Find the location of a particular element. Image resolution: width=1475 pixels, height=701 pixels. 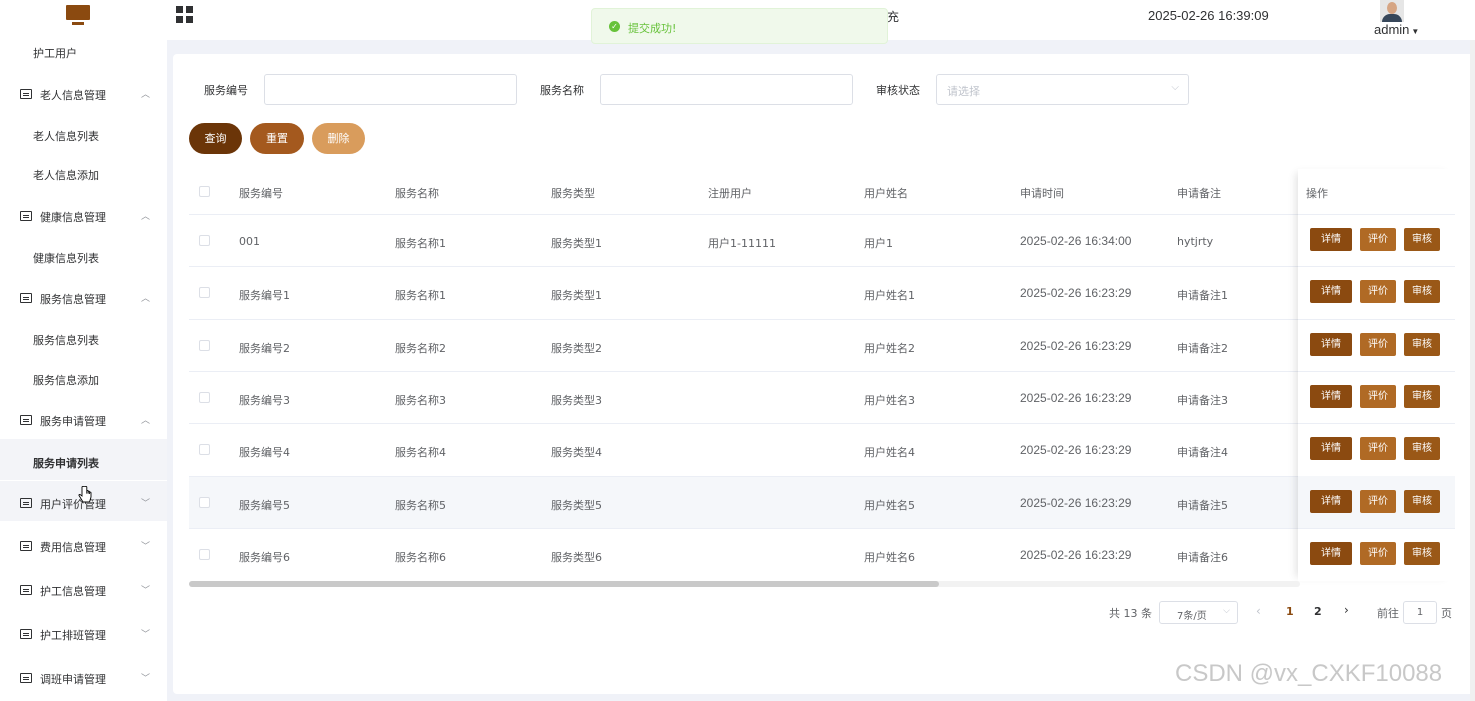

sidebar-group: 健康信息管理 ︿ is located at coordinates (83, 224).